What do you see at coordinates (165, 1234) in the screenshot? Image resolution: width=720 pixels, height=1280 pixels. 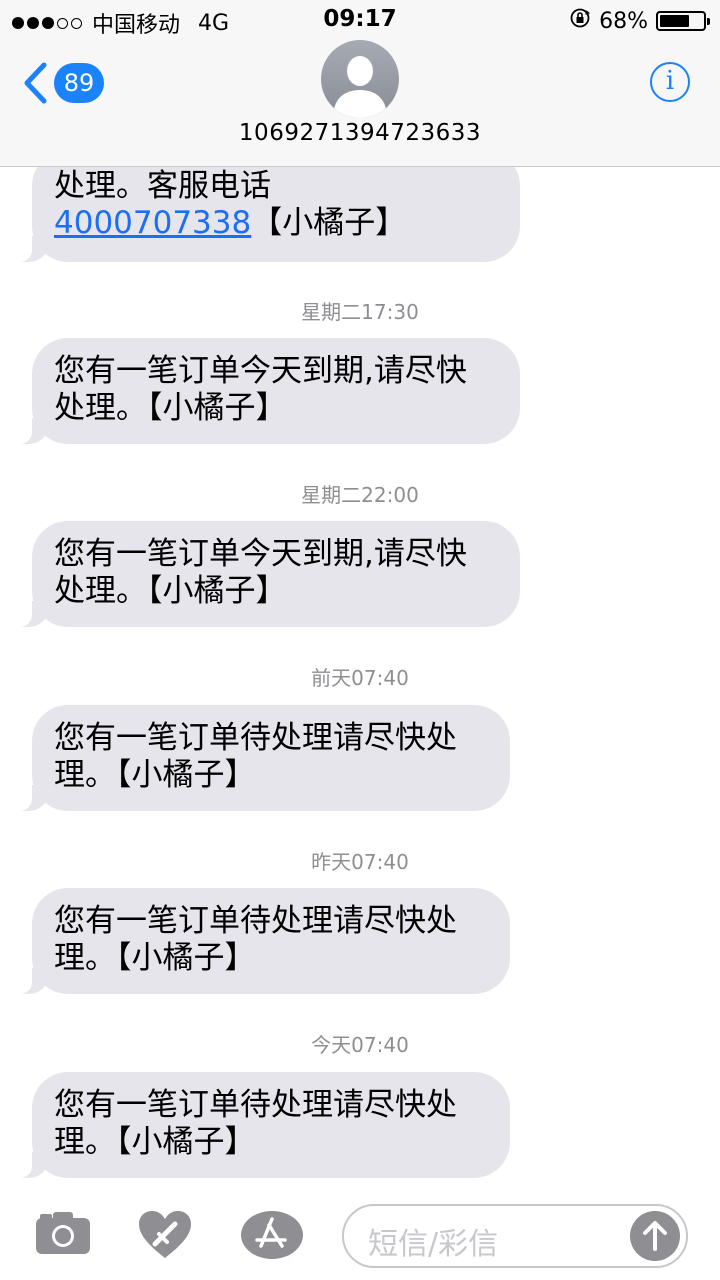 I see `digital-touch-icon` at bounding box center [165, 1234].